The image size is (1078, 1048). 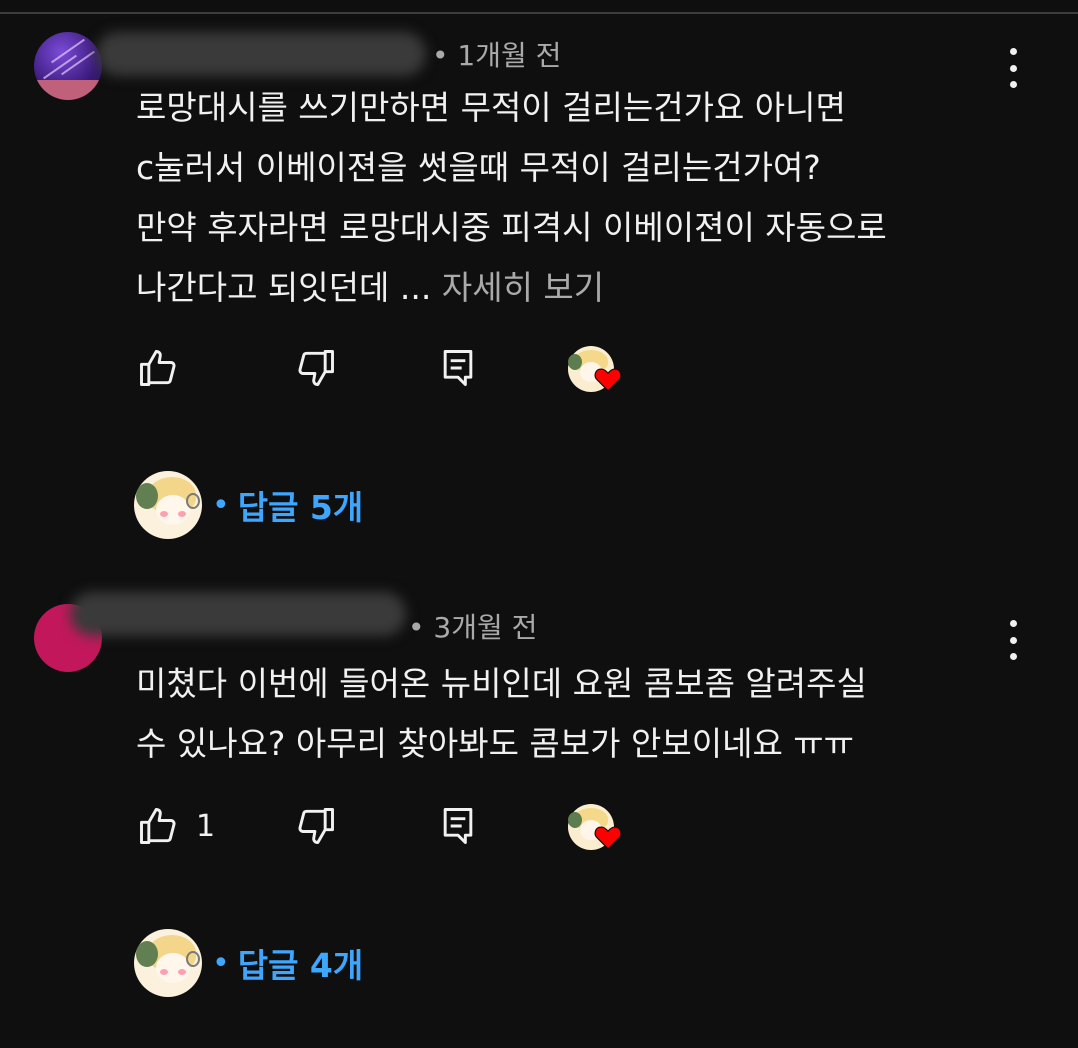 I want to click on comment-line: c눌러서 이베이젼을 썻을때 무적이 걸리는건가여?, so click(x=478, y=167).